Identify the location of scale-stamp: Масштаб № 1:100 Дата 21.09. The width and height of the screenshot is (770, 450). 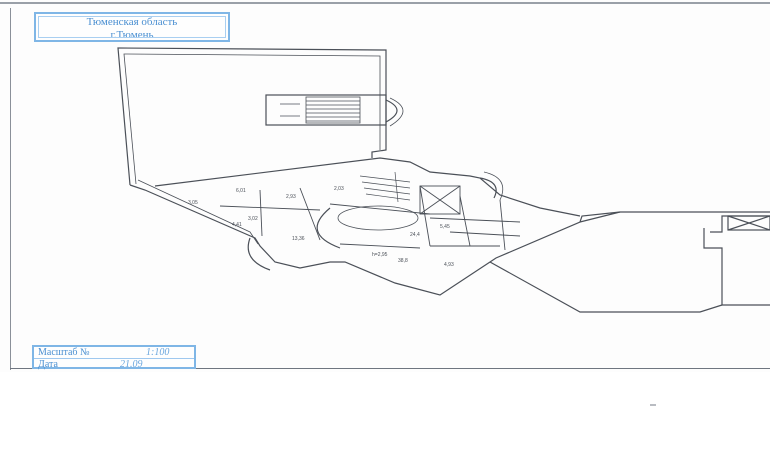
(114, 357).